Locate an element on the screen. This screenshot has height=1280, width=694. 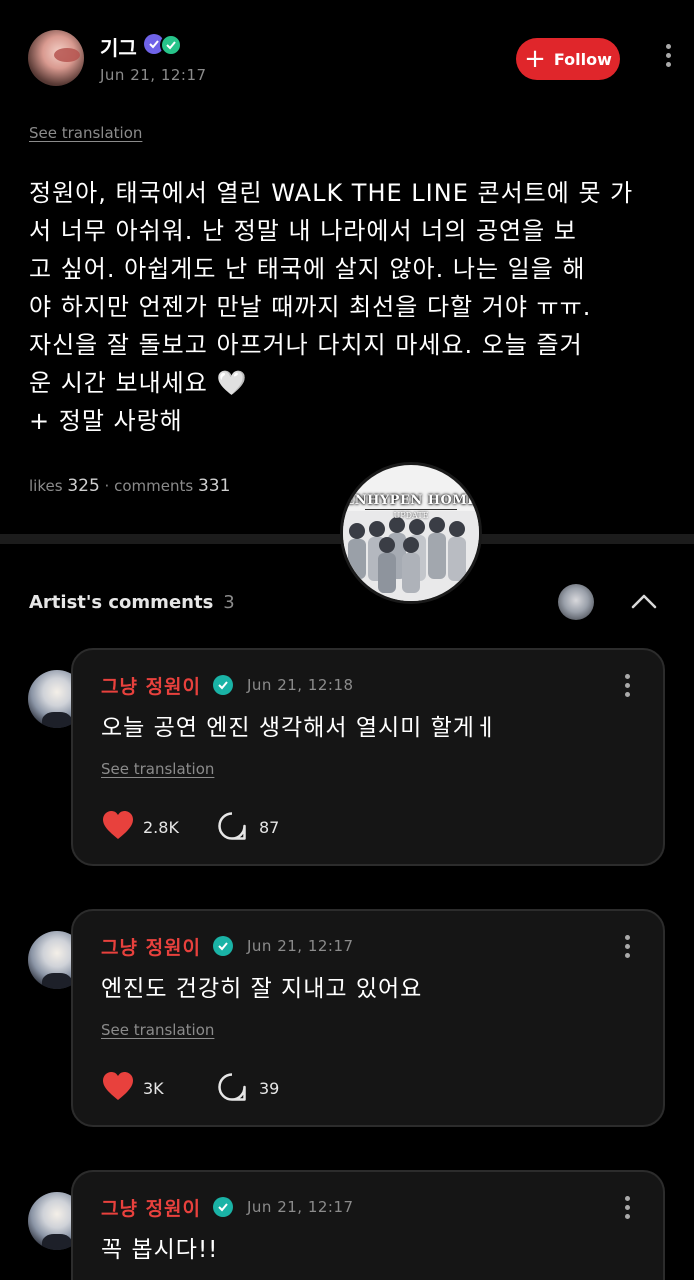
user-avatar is located at coordinates (56, 58).